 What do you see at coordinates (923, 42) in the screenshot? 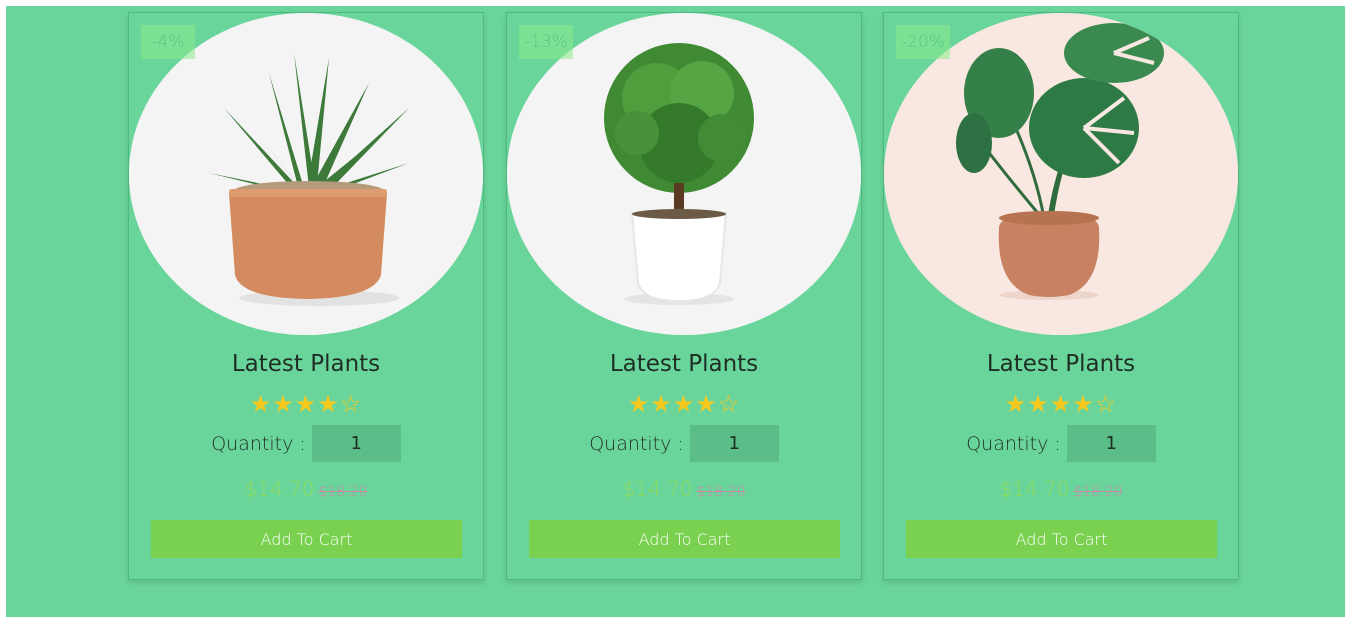
I see `discount-badge: -20%` at bounding box center [923, 42].